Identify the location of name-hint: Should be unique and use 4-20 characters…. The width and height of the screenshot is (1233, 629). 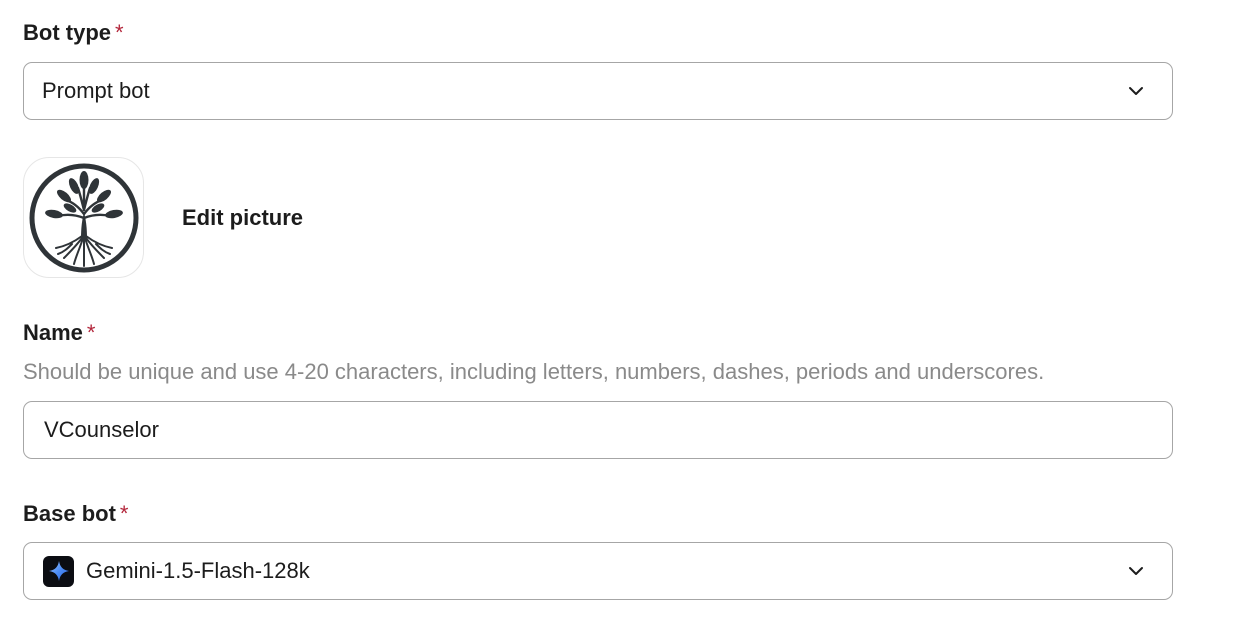
(534, 371).